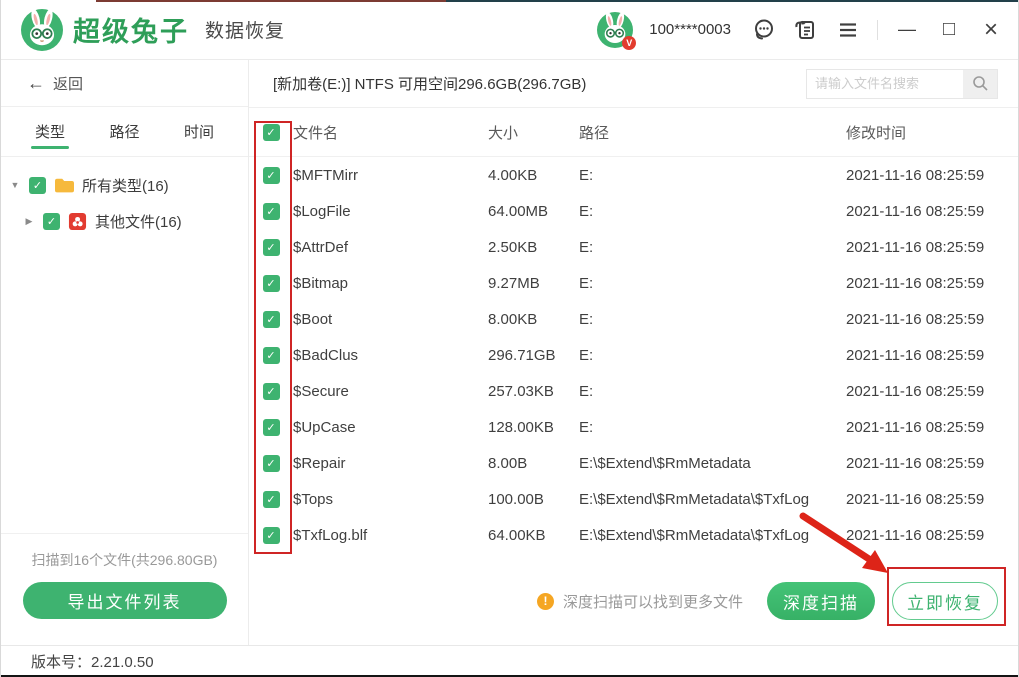 This screenshot has width=1019, height=677. Describe the element at coordinates (690, 29) in the screenshot. I see `account-number: 100****0003` at that location.